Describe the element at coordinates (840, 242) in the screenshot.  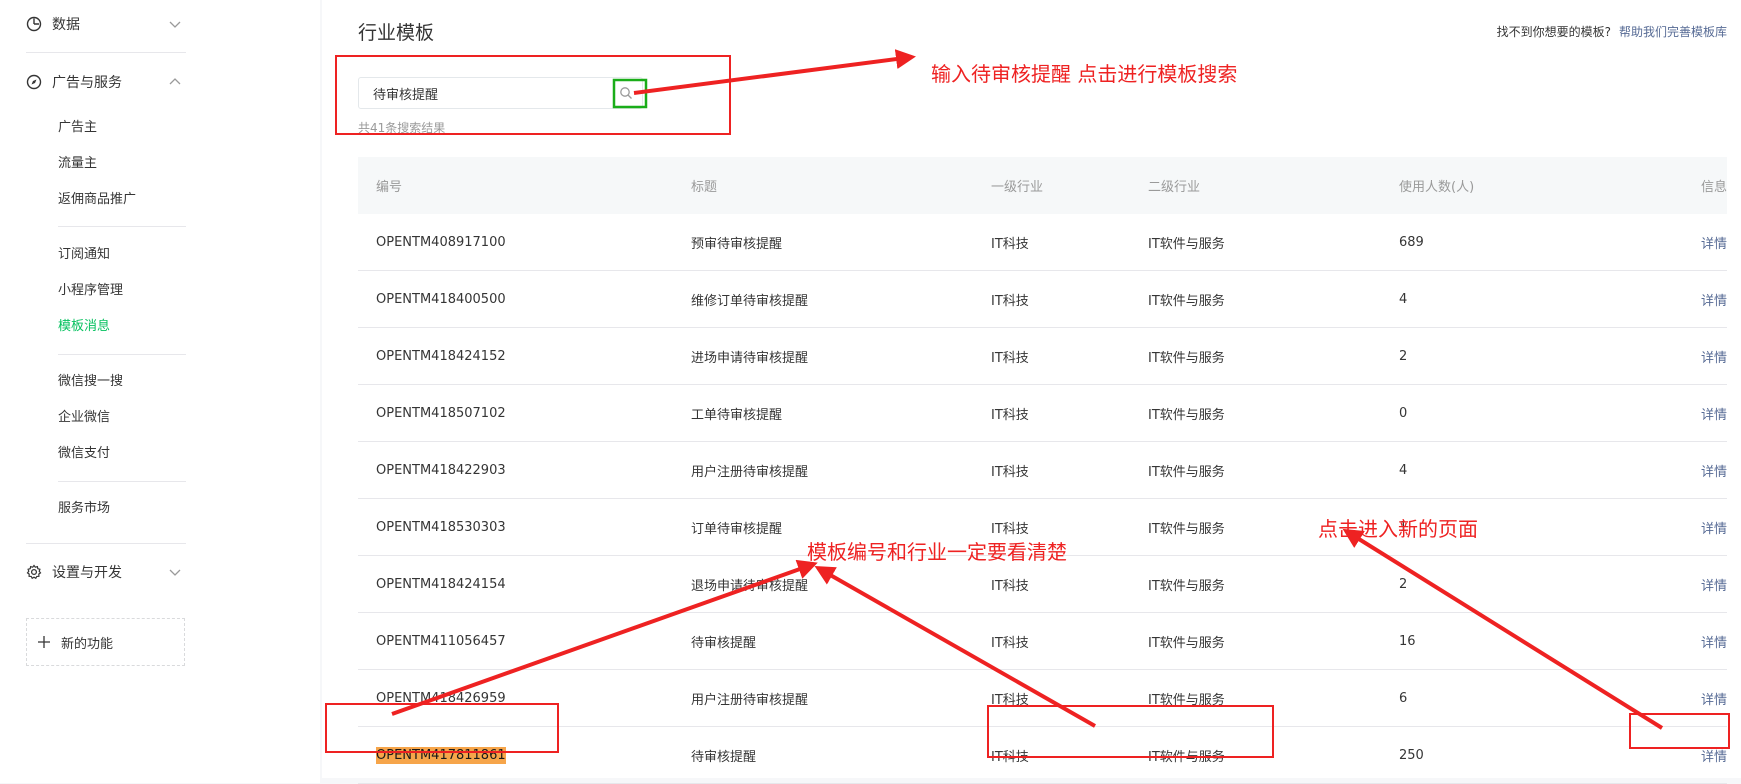
I see `cell-title: 预审待审核提醒` at that location.